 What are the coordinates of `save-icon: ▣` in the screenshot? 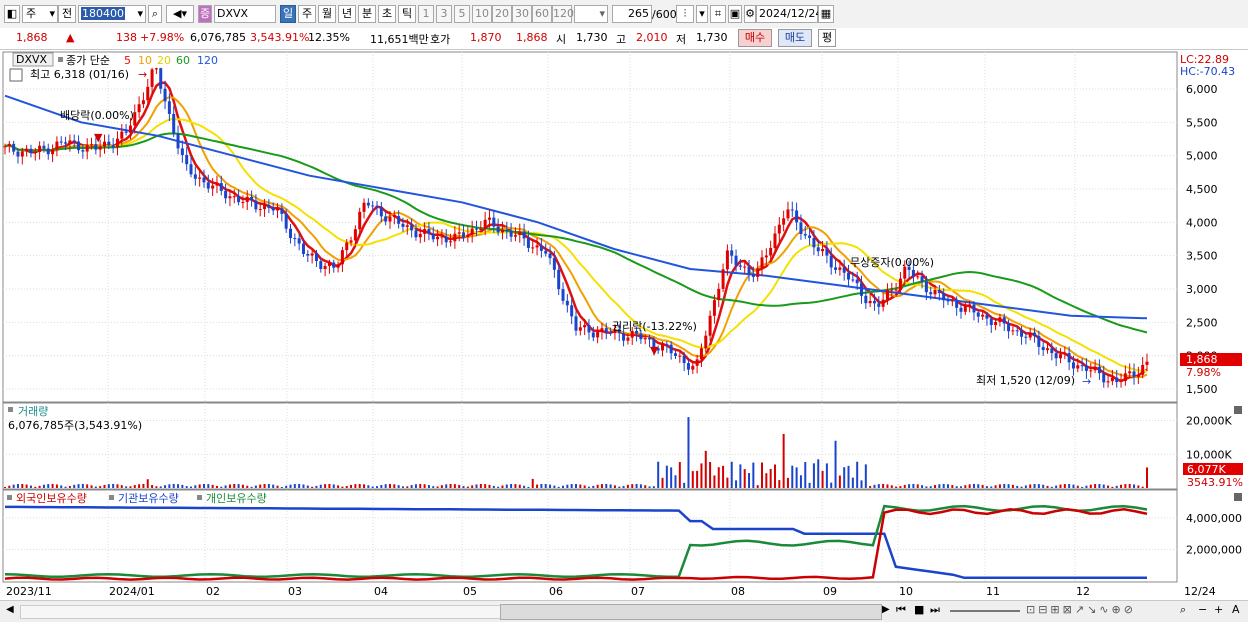 It's located at (735, 14).